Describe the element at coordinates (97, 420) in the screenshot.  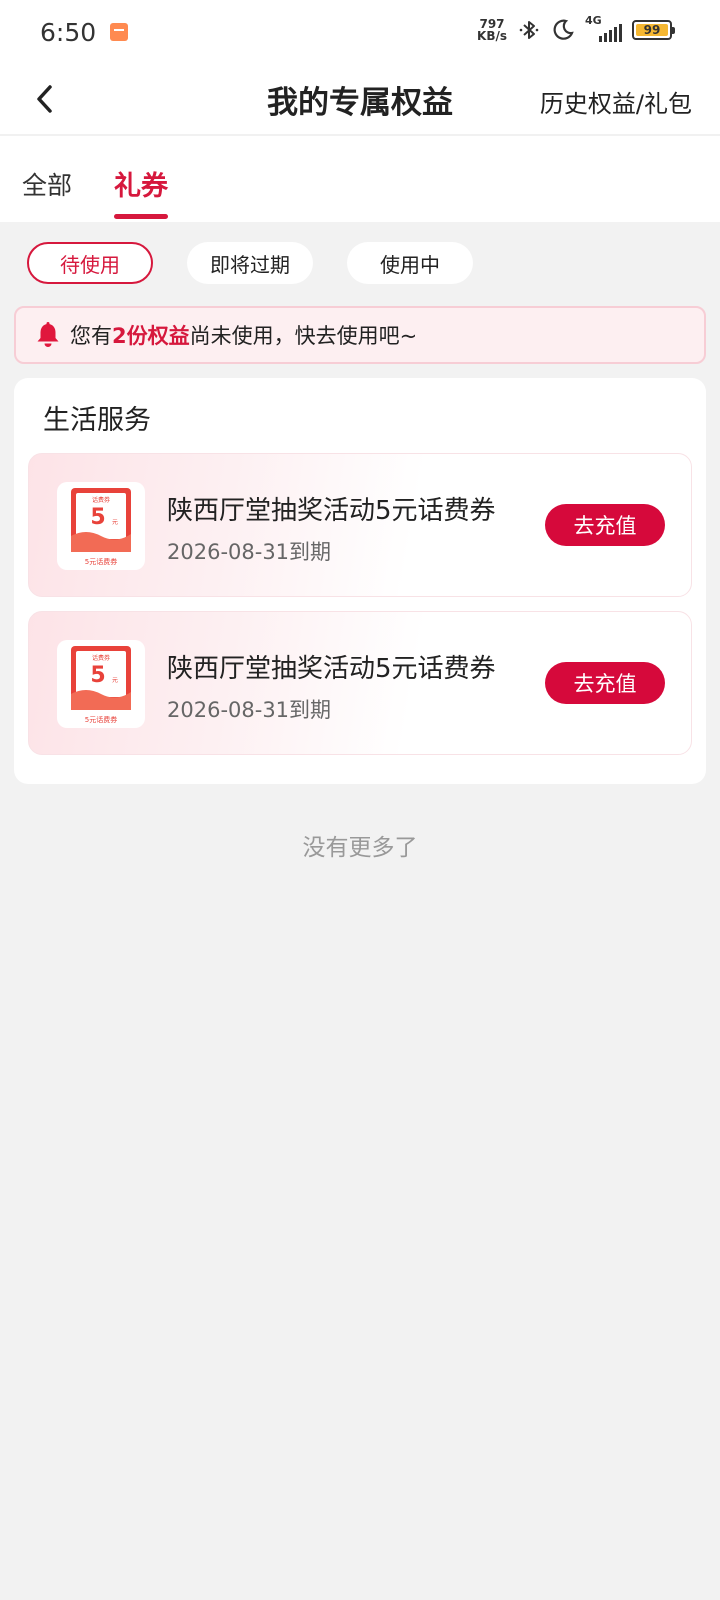
I see `section-title: 生活服务` at that location.